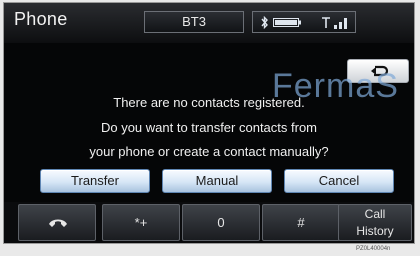  I want to click on star-key: *+, so click(141, 222).